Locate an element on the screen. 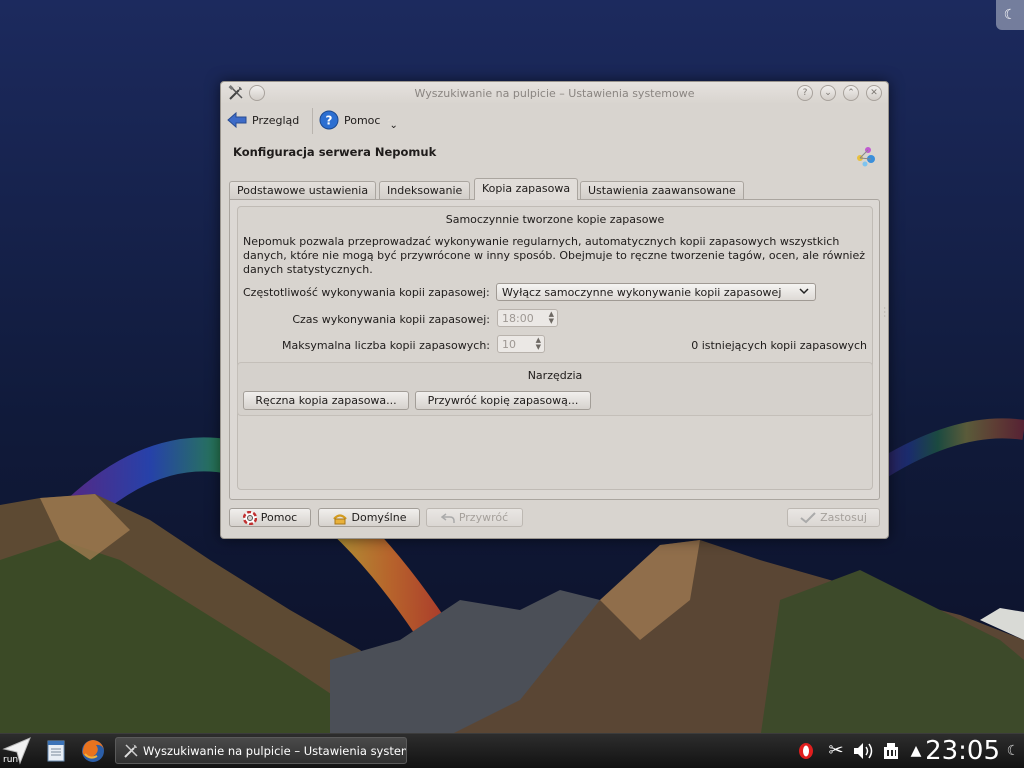  tab-indexing: Indeksowanie is located at coordinates (425, 190).